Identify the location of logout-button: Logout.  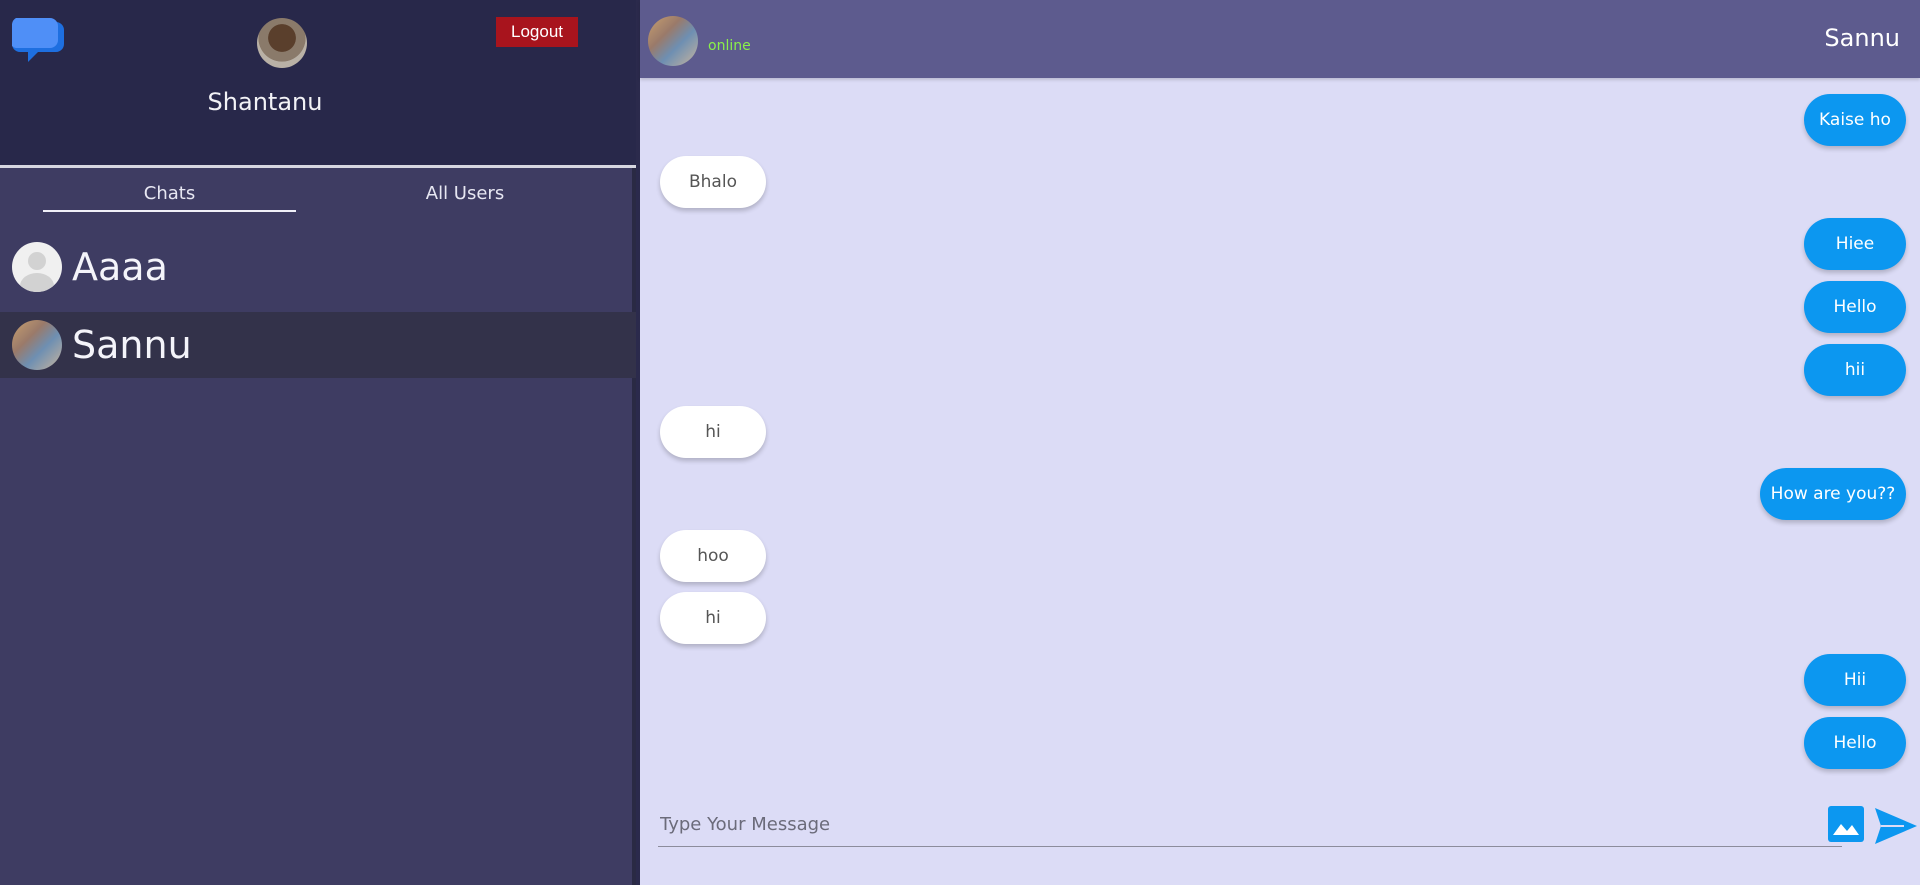
(537, 32).